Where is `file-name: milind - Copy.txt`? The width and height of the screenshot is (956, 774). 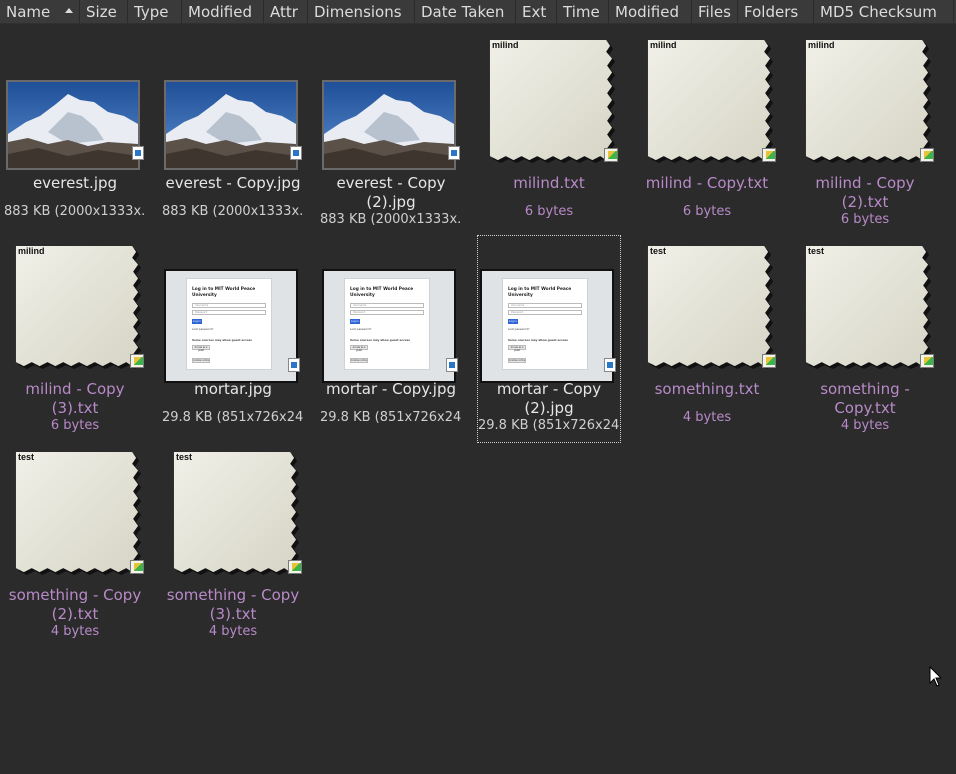 file-name: milind - Copy.txt is located at coordinates (707, 183).